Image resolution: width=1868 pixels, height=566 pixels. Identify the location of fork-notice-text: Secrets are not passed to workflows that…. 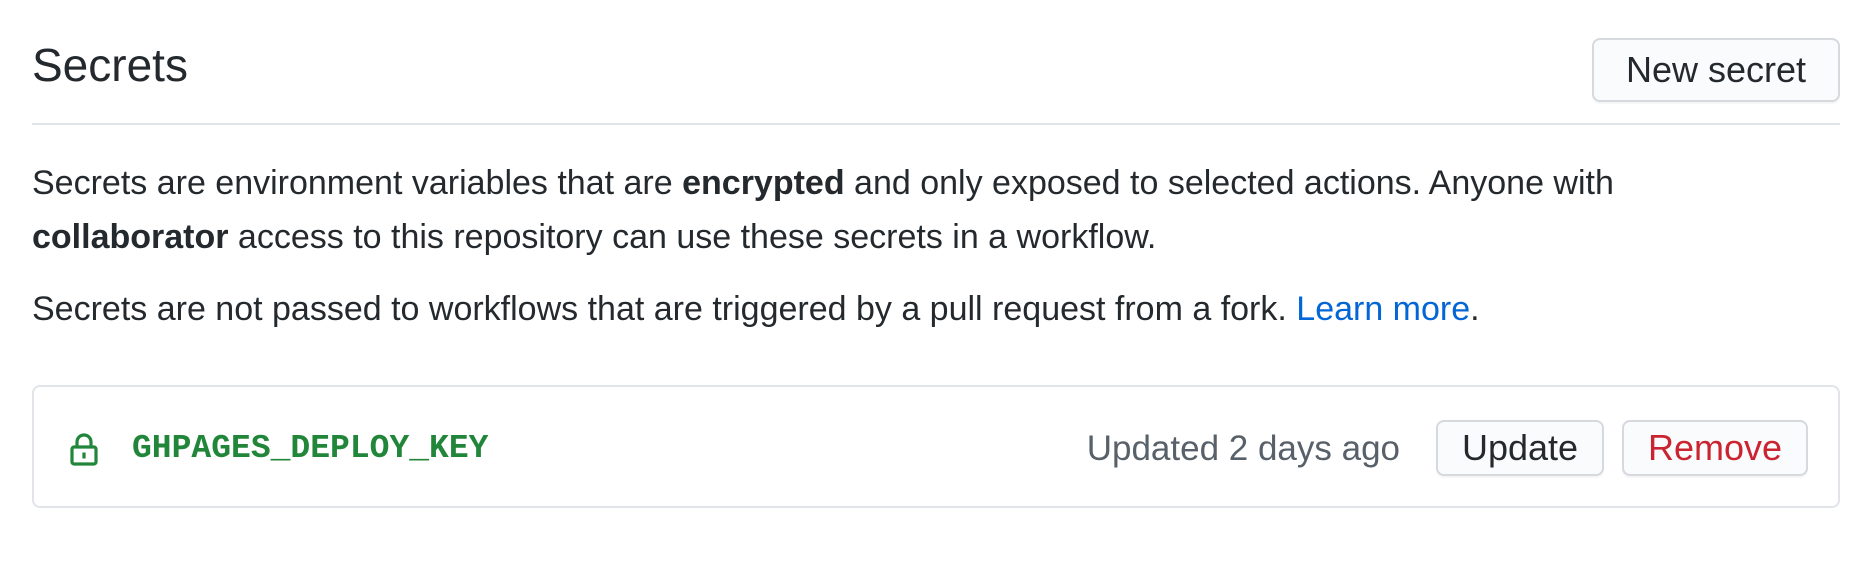
(664, 309).